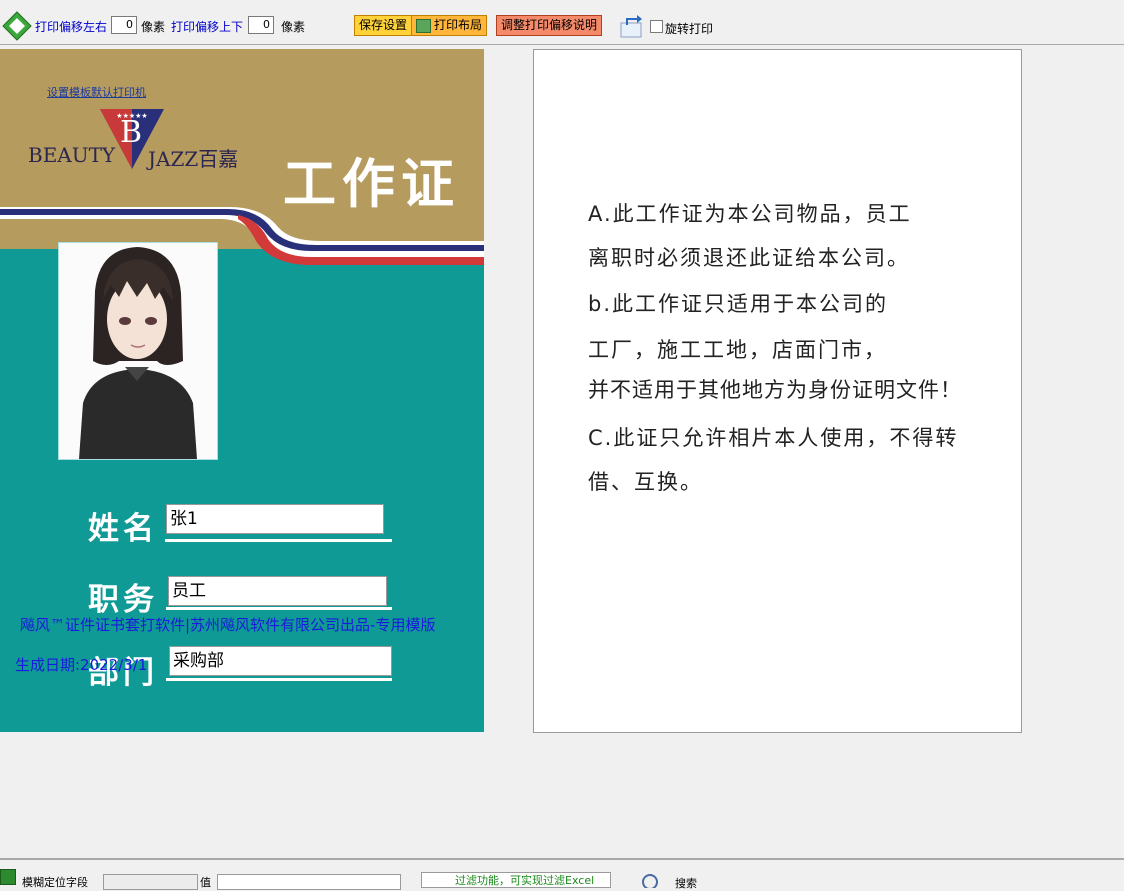  What do you see at coordinates (96, 92) in the screenshot?
I see `set-default-printer-link: 设置模板默认打印机` at bounding box center [96, 92].